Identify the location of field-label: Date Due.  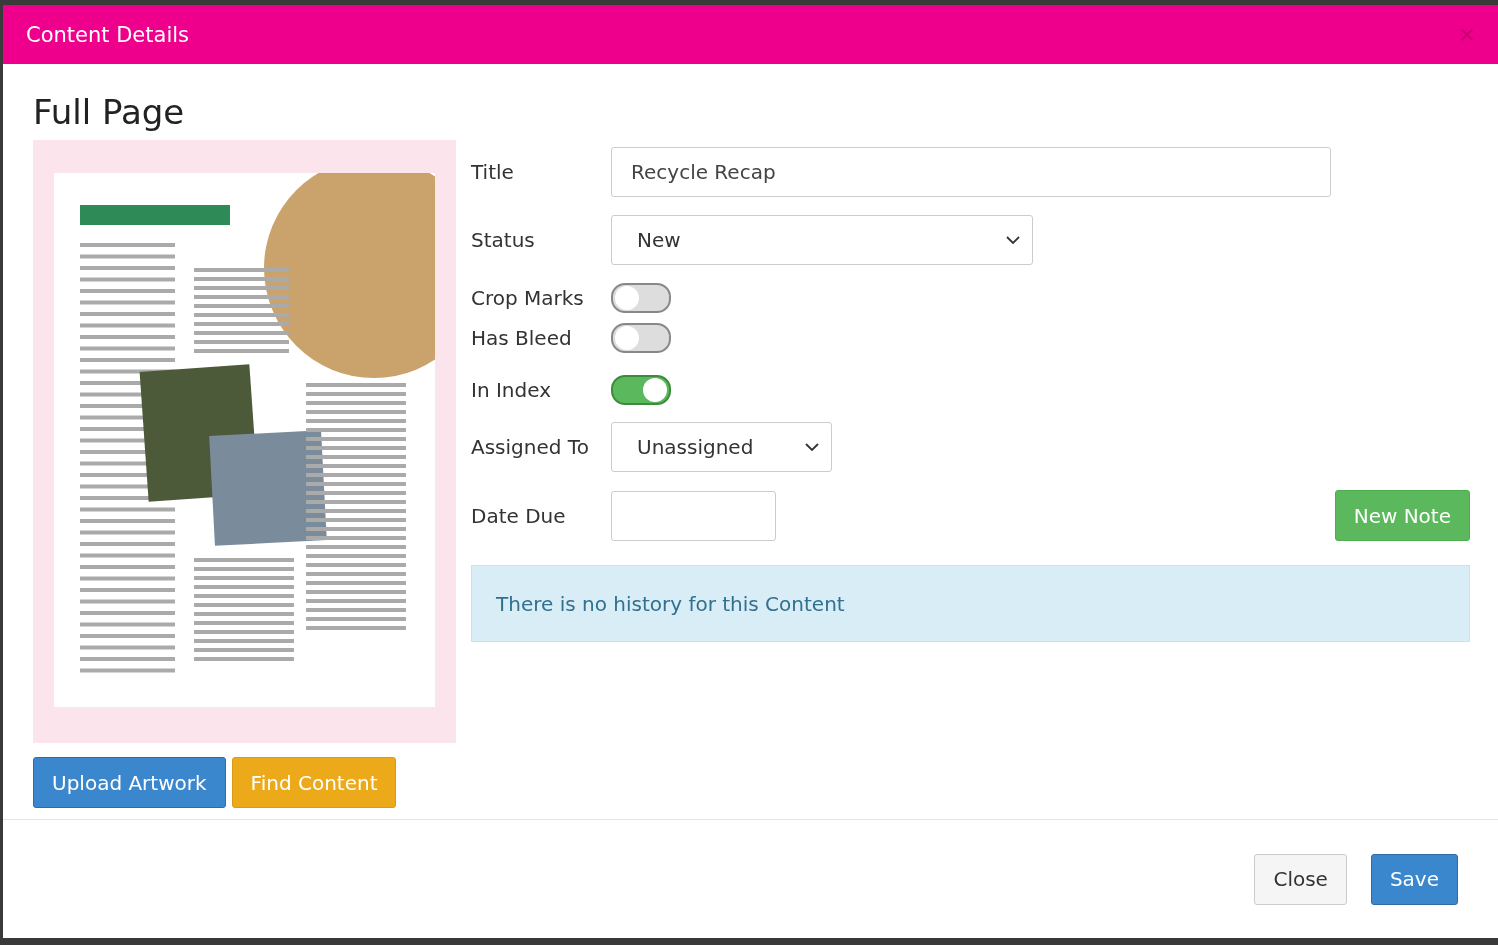
(519, 515).